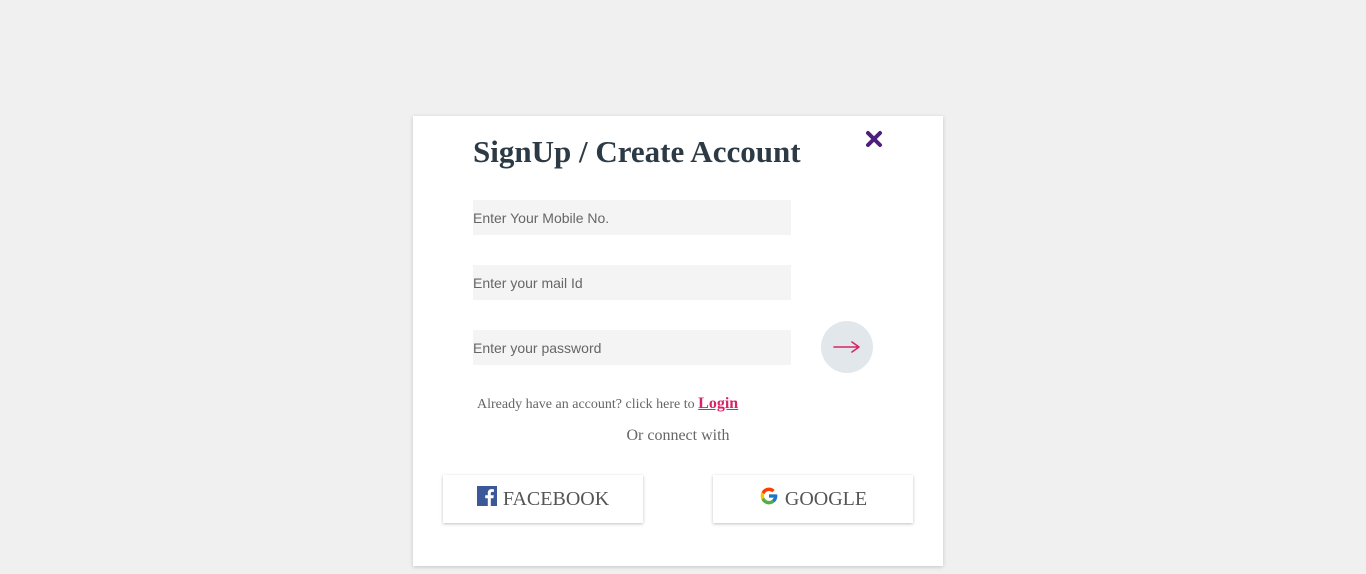 The height and width of the screenshot is (574, 1366). What do you see at coordinates (874, 139) in the screenshot?
I see `close-icon` at bounding box center [874, 139].